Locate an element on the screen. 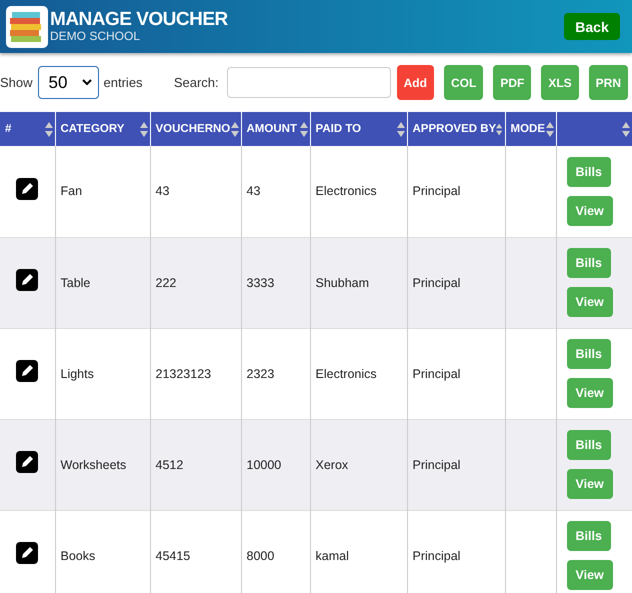 The height and width of the screenshot is (593, 632). table-cell: Books is located at coordinates (102, 551).